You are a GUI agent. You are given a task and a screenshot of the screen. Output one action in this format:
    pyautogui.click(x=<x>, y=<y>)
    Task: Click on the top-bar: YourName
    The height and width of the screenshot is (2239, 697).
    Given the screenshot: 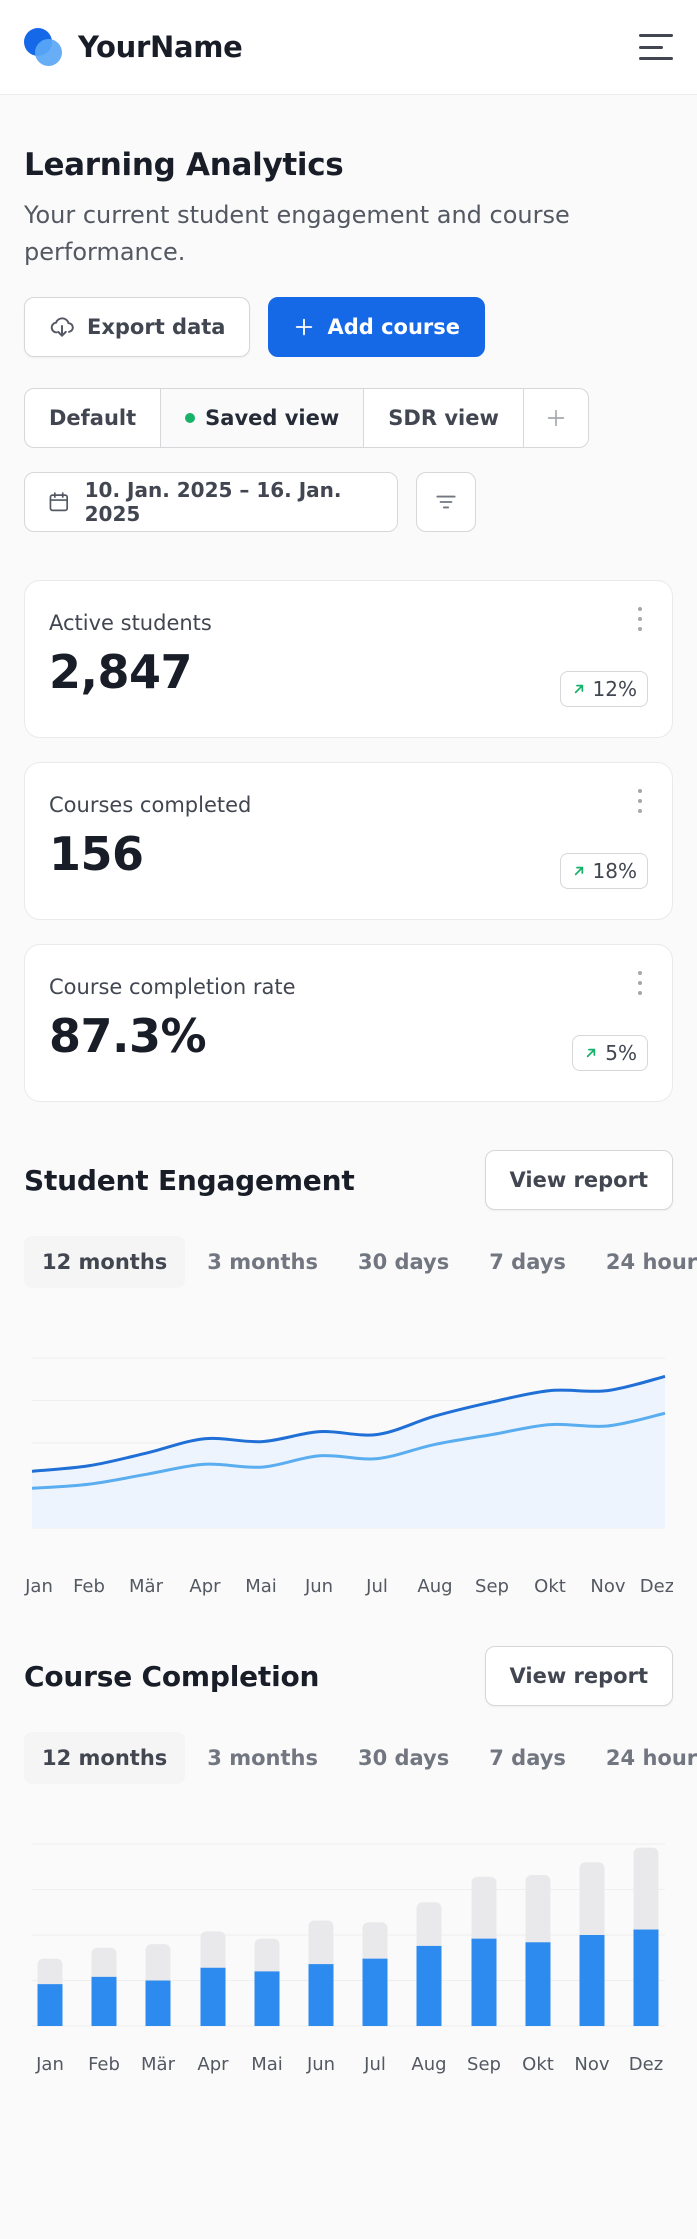 What is the action you would take?
    pyautogui.click(x=348, y=47)
    